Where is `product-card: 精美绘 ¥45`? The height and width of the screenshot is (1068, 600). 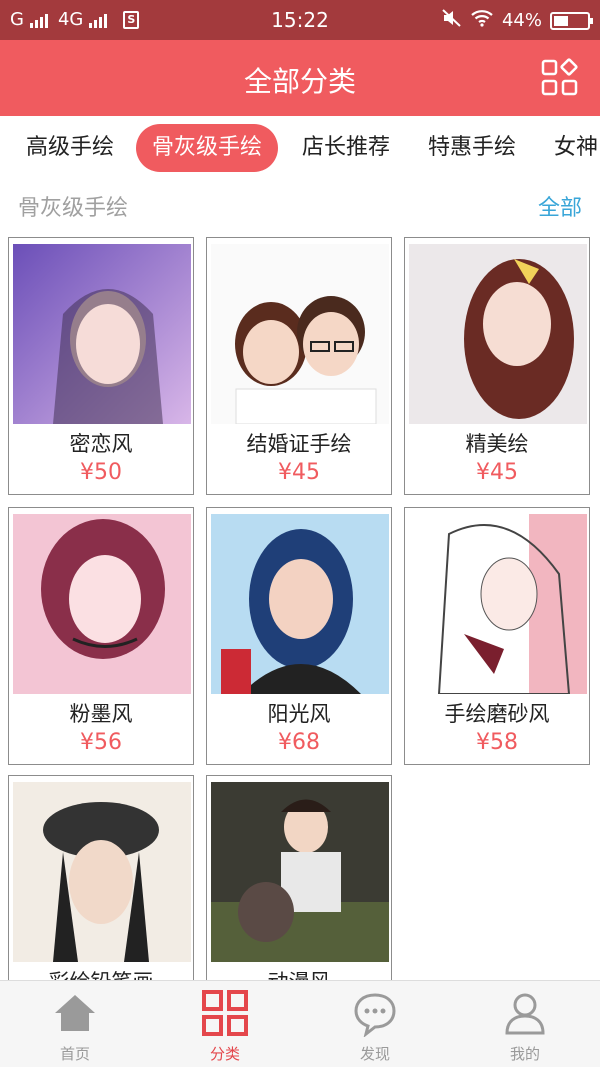
product-card: 精美绘 ¥45 is located at coordinates (497, 366).